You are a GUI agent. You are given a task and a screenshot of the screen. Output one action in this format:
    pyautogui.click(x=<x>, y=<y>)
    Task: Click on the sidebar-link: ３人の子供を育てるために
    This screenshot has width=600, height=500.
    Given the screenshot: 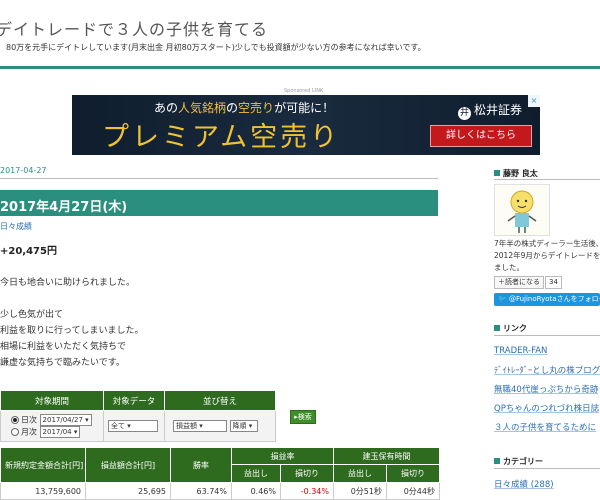 What is the action you would take?
    pyautogui.click(x=545, y=427)
    